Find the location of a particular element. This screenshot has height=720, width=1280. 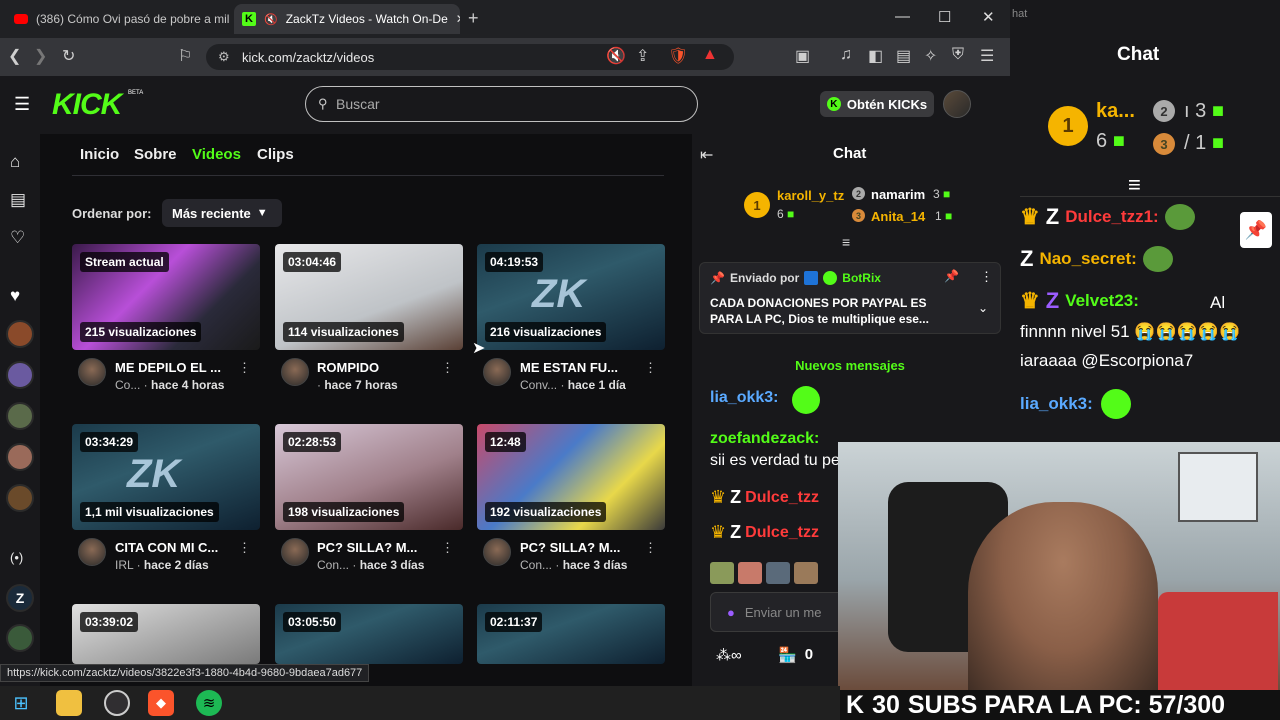

minimize-icon: — is located at coordinates (902, 16).